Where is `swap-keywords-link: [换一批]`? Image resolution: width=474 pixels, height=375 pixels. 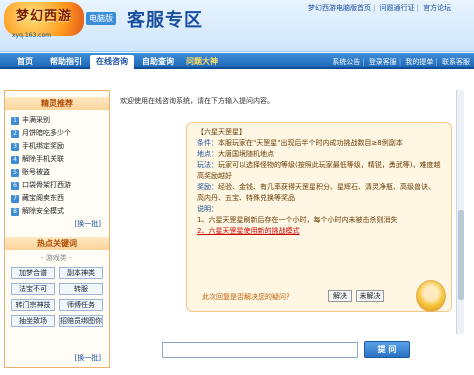
swap-keywords-link: [换一批] is located at coordinates (88, 358).